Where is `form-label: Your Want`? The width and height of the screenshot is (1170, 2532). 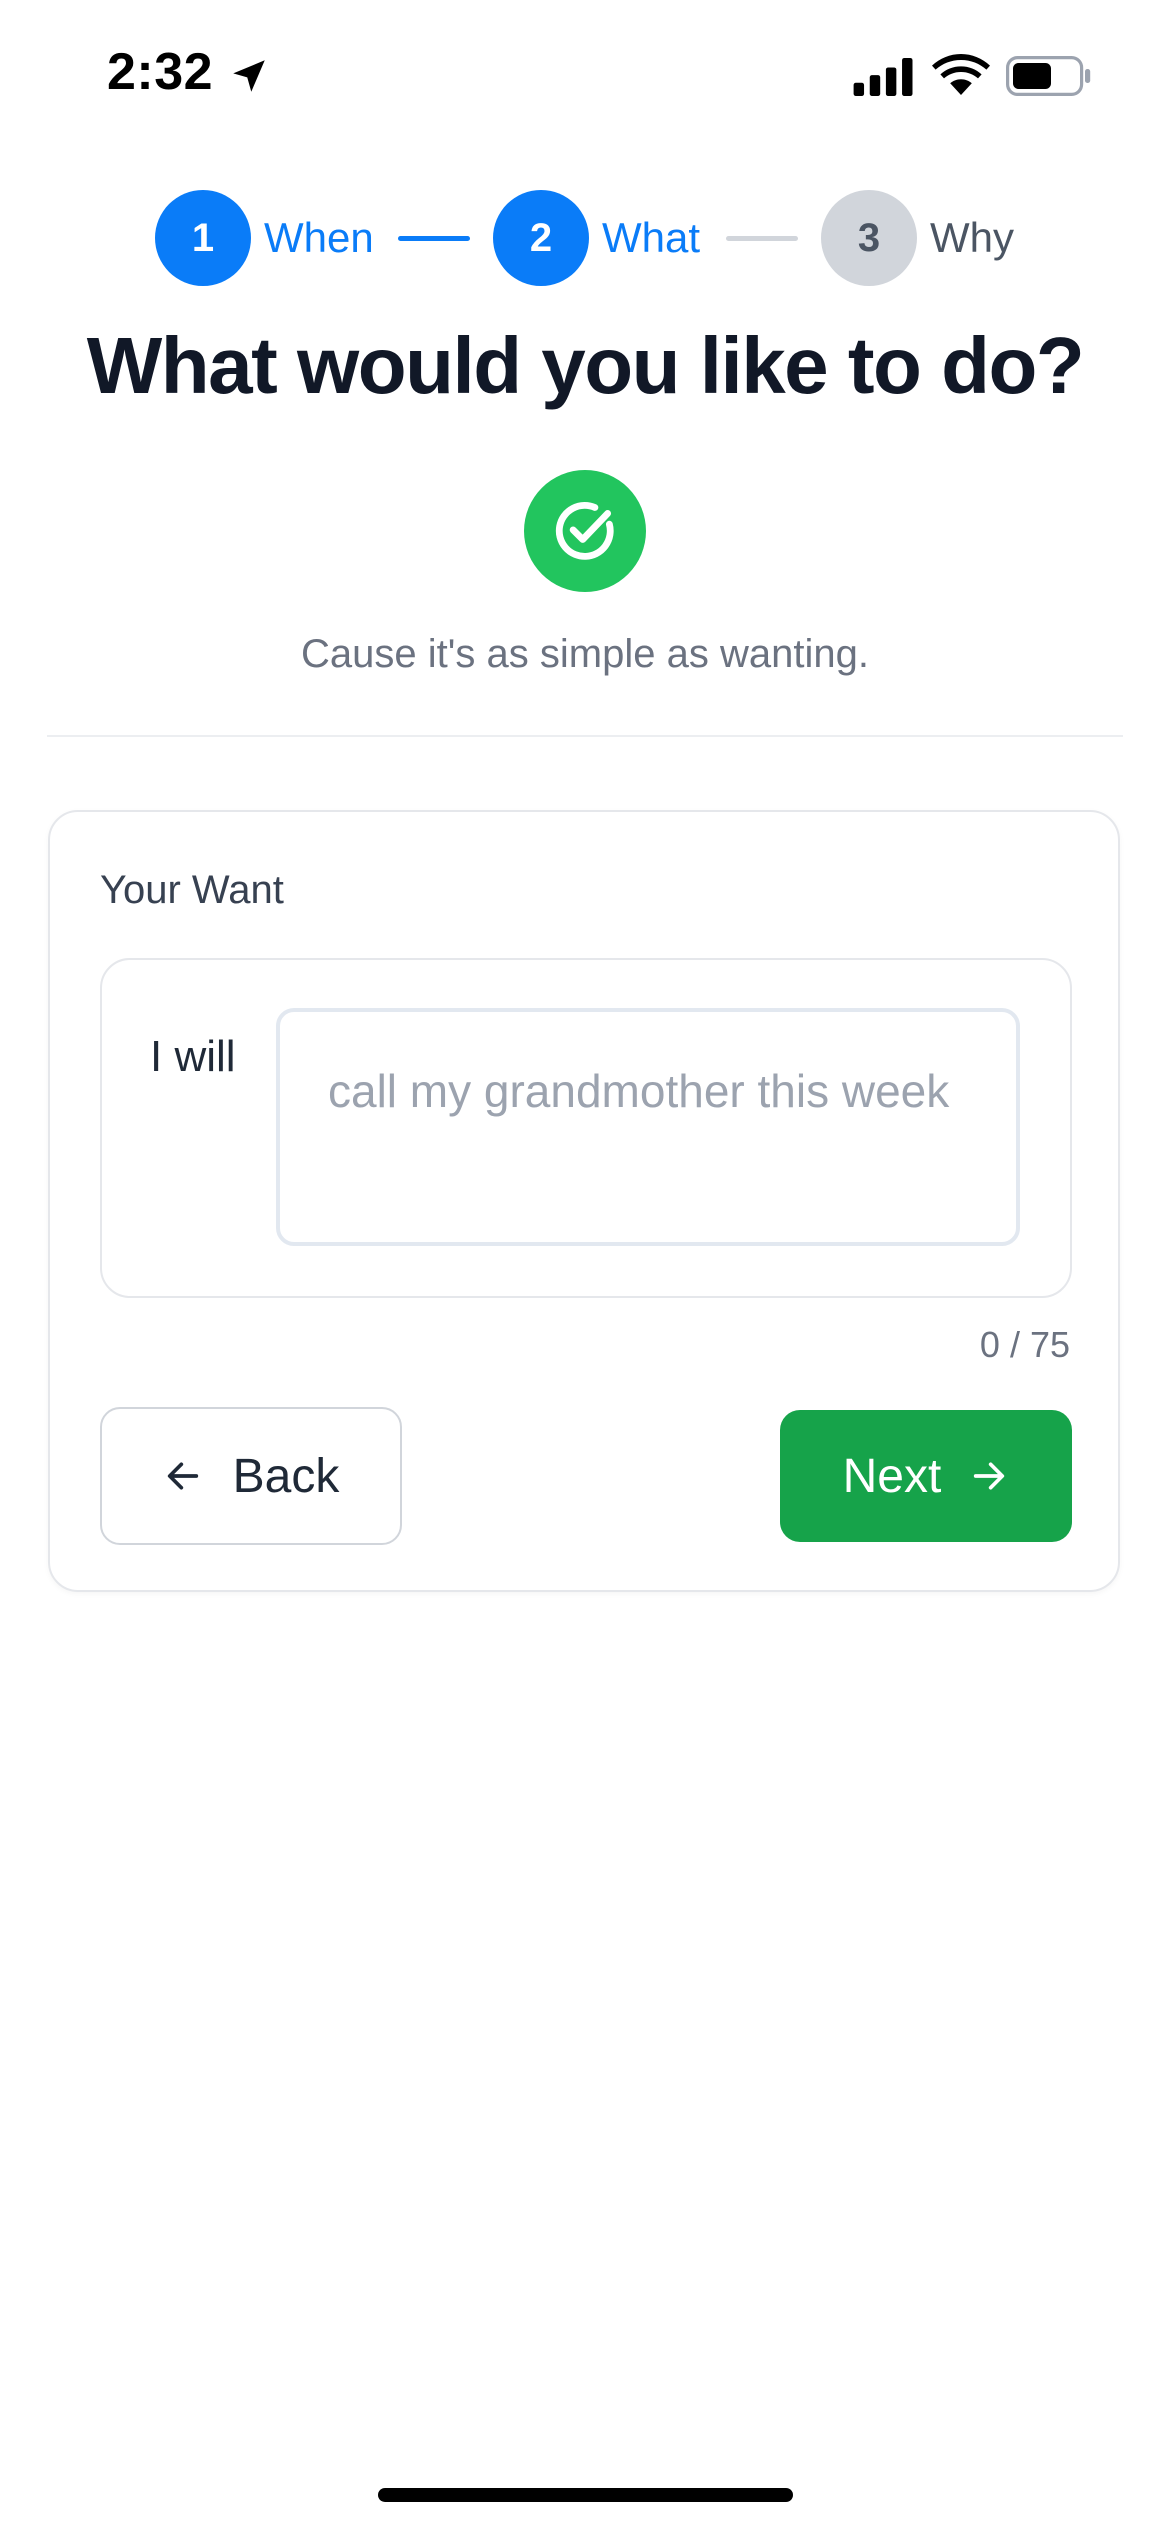
form-label: Your Want is located at coordinates (192, 890).